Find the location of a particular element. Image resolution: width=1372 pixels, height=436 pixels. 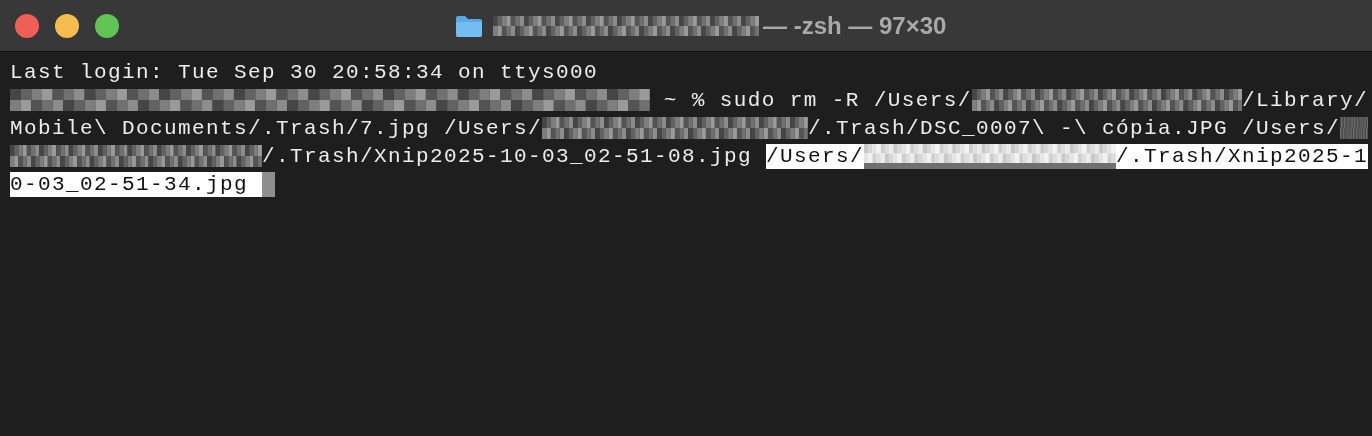

minimize-button is located at coordinates (67, 25).